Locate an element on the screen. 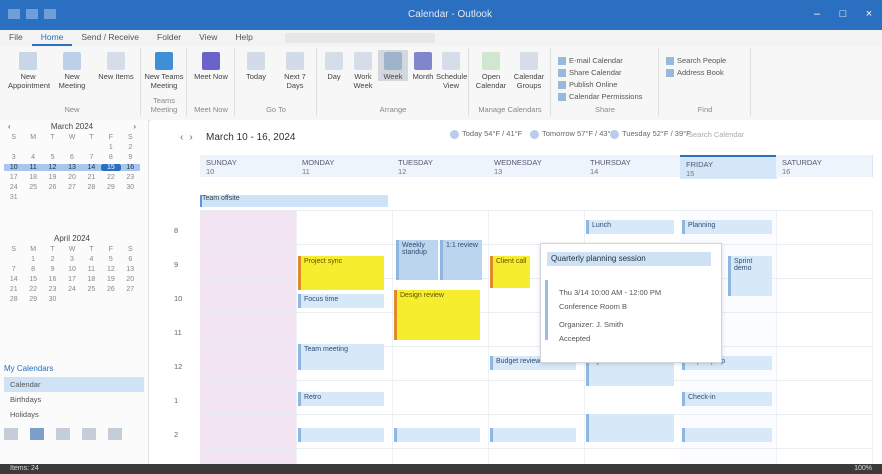 The width and height of the screenshot is (882, 474). folder-item-calendar: Calendar is located at coordinates (74, 384).